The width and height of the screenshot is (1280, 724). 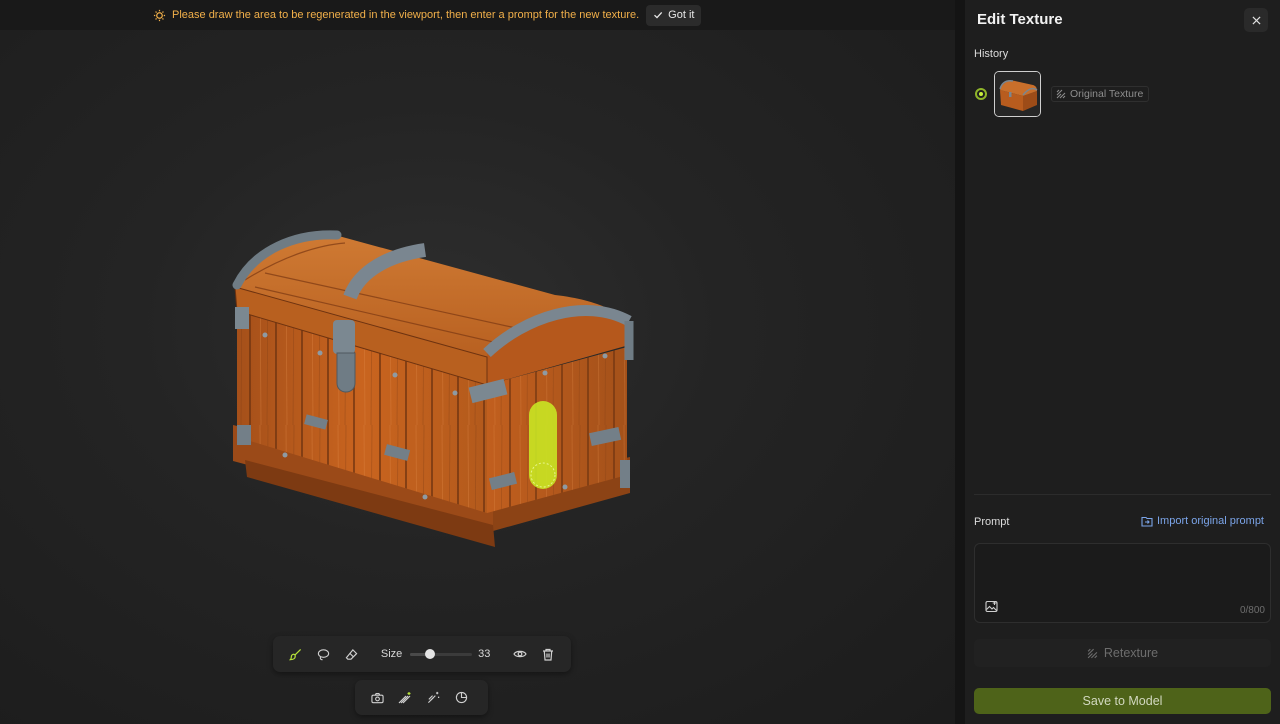 I want to click on view-toolbar, so click(x=421, y=697).